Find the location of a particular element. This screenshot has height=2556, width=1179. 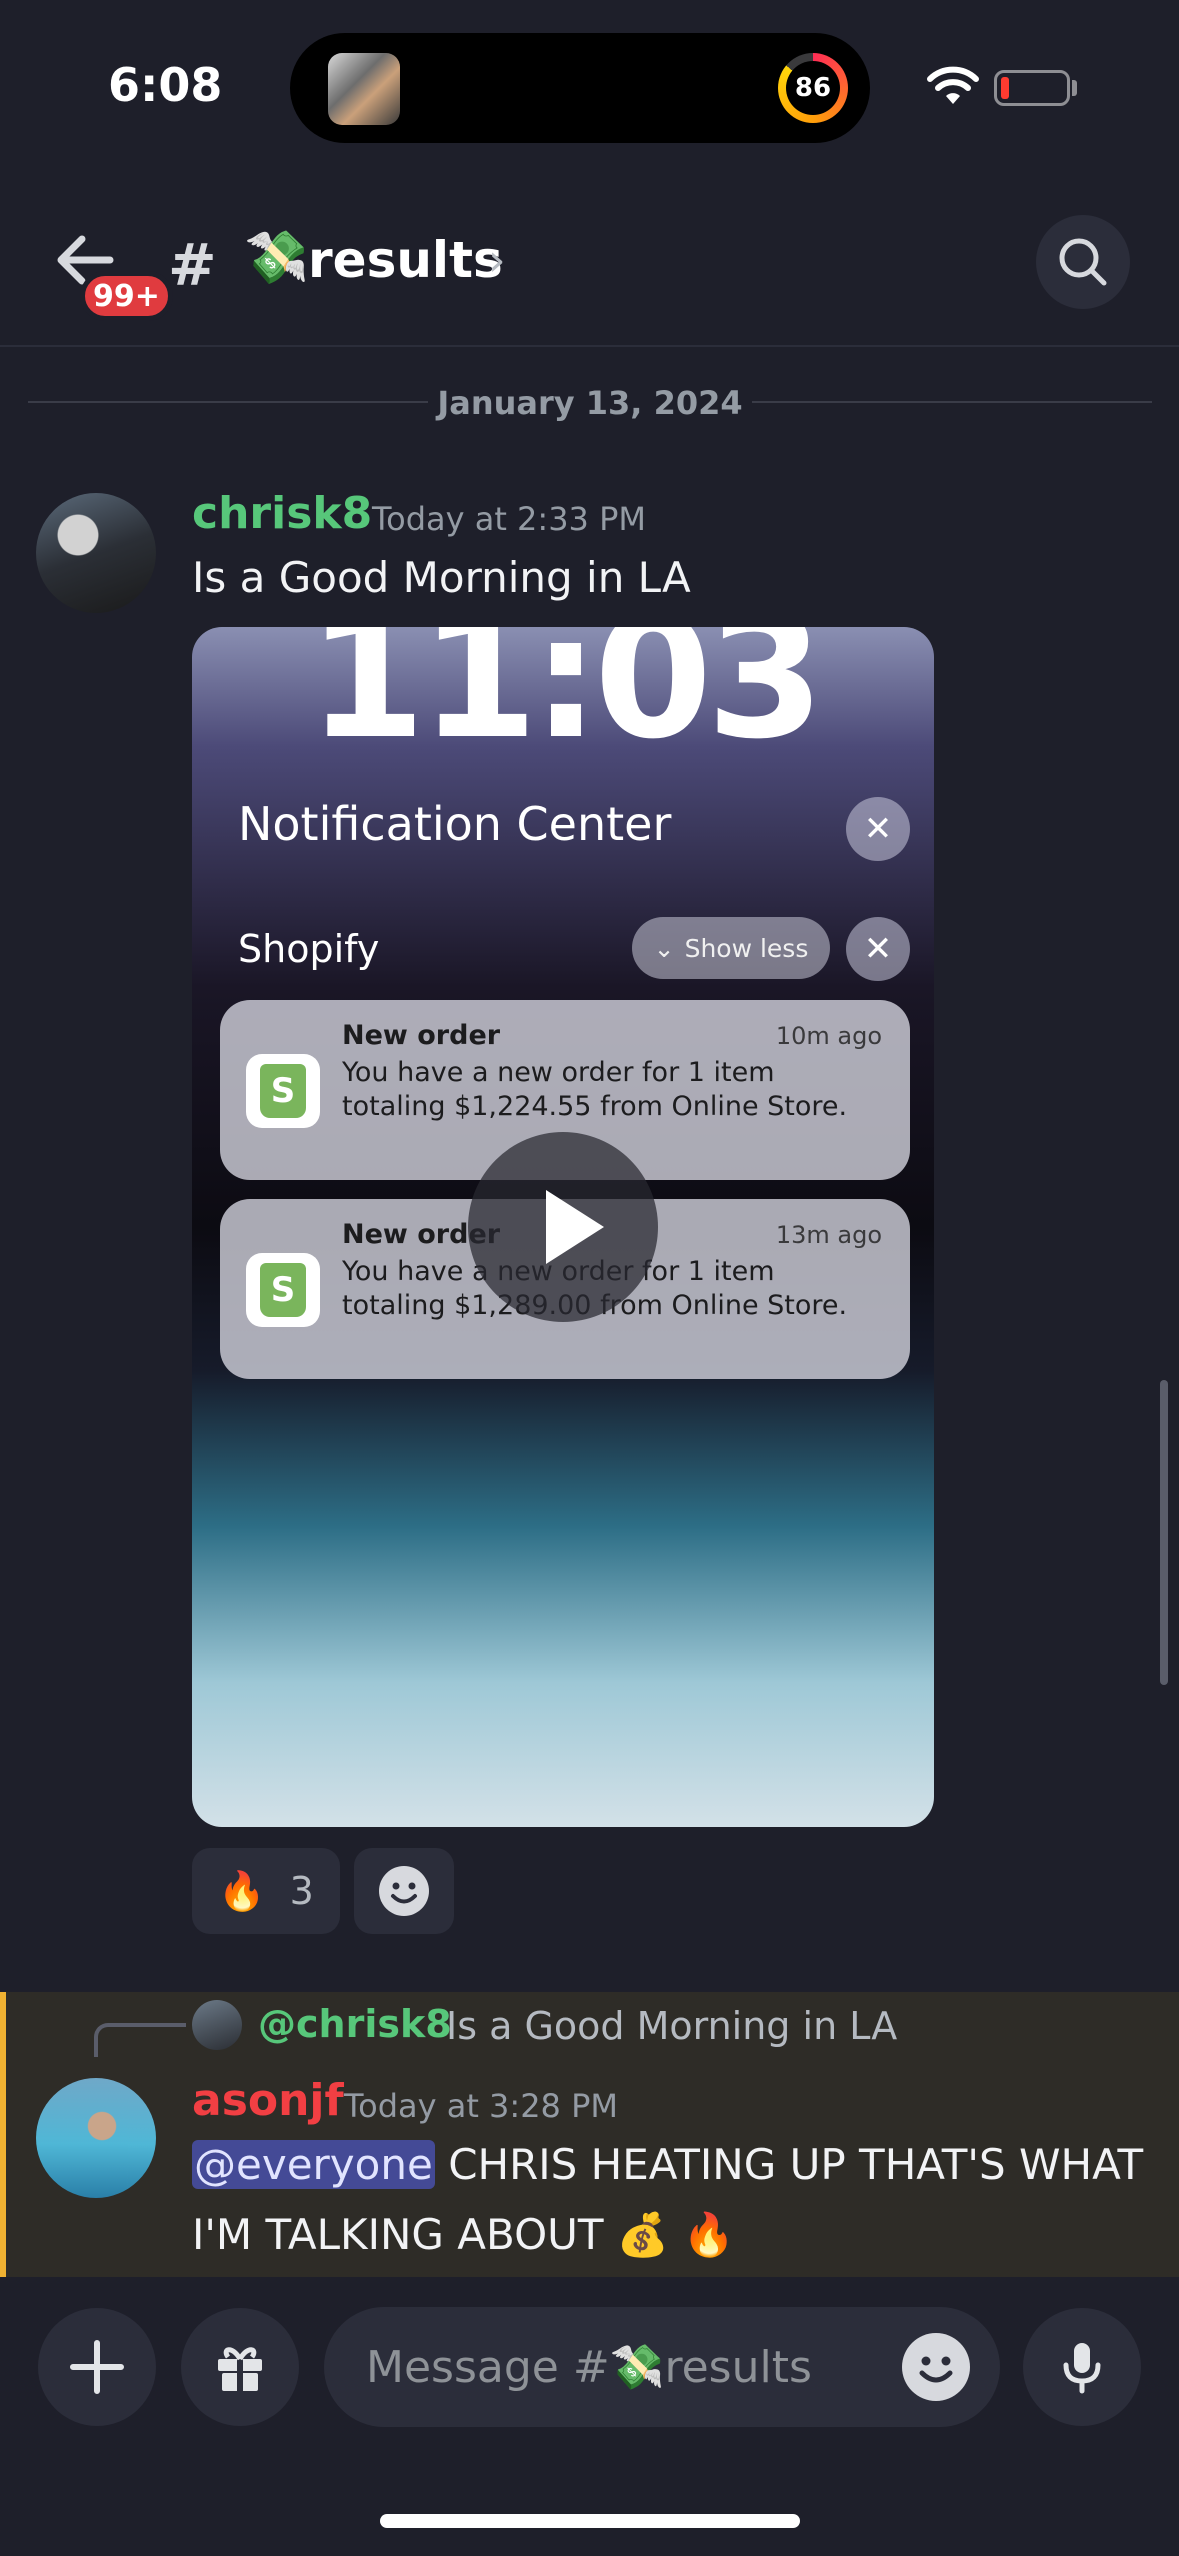

battery-icon is located at coordinates (1032, 88).